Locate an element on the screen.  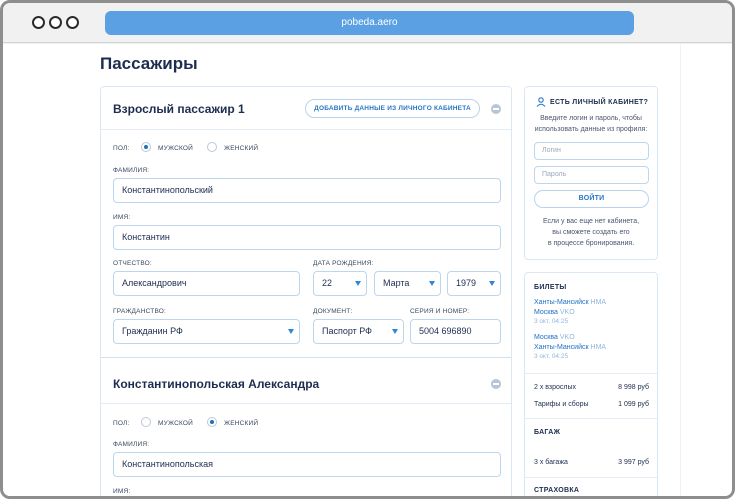
passenger-2-title: Константинопольская Александра is located at coordinates (216, 384).